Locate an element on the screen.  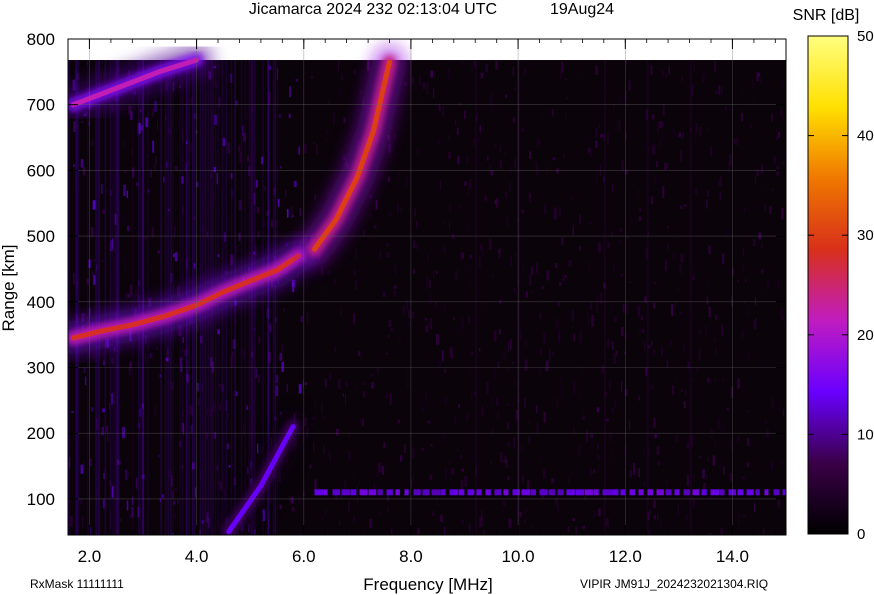
y-tick-label-3: 400 is located at coordinates (41, 302).